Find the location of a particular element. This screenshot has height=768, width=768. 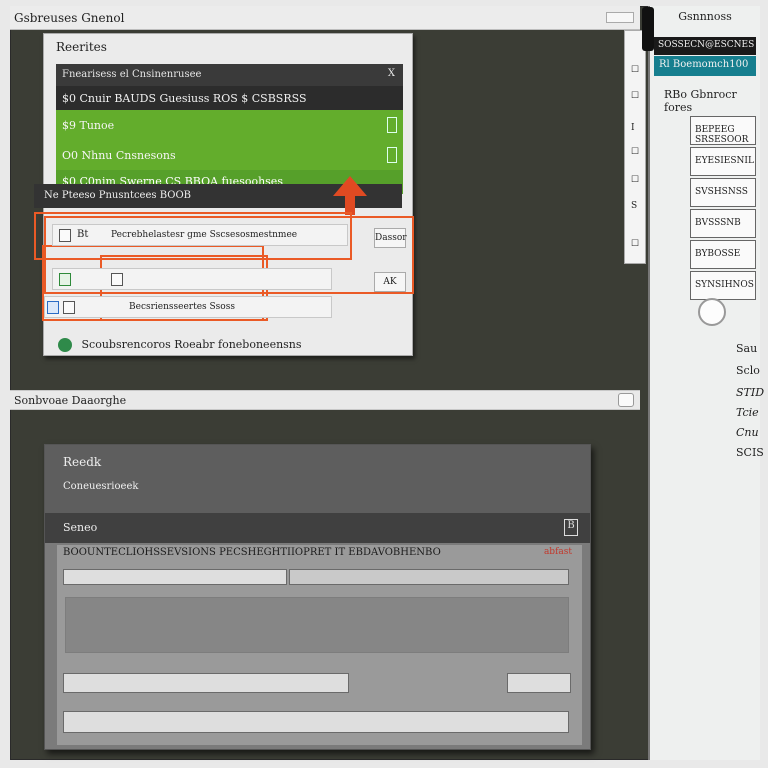

action-button is located at coordinates (539, 683).